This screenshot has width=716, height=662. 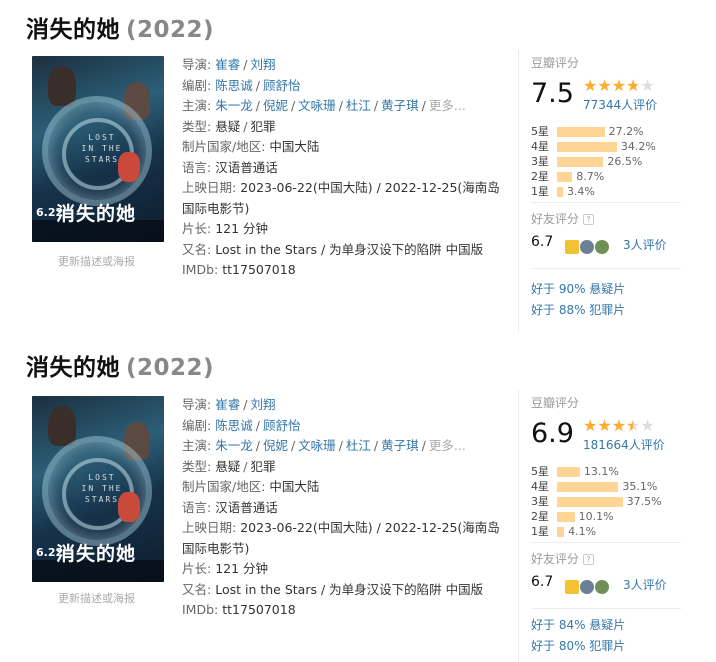 I want to click on distribution-label: 2星, so click(x=540, y=516).